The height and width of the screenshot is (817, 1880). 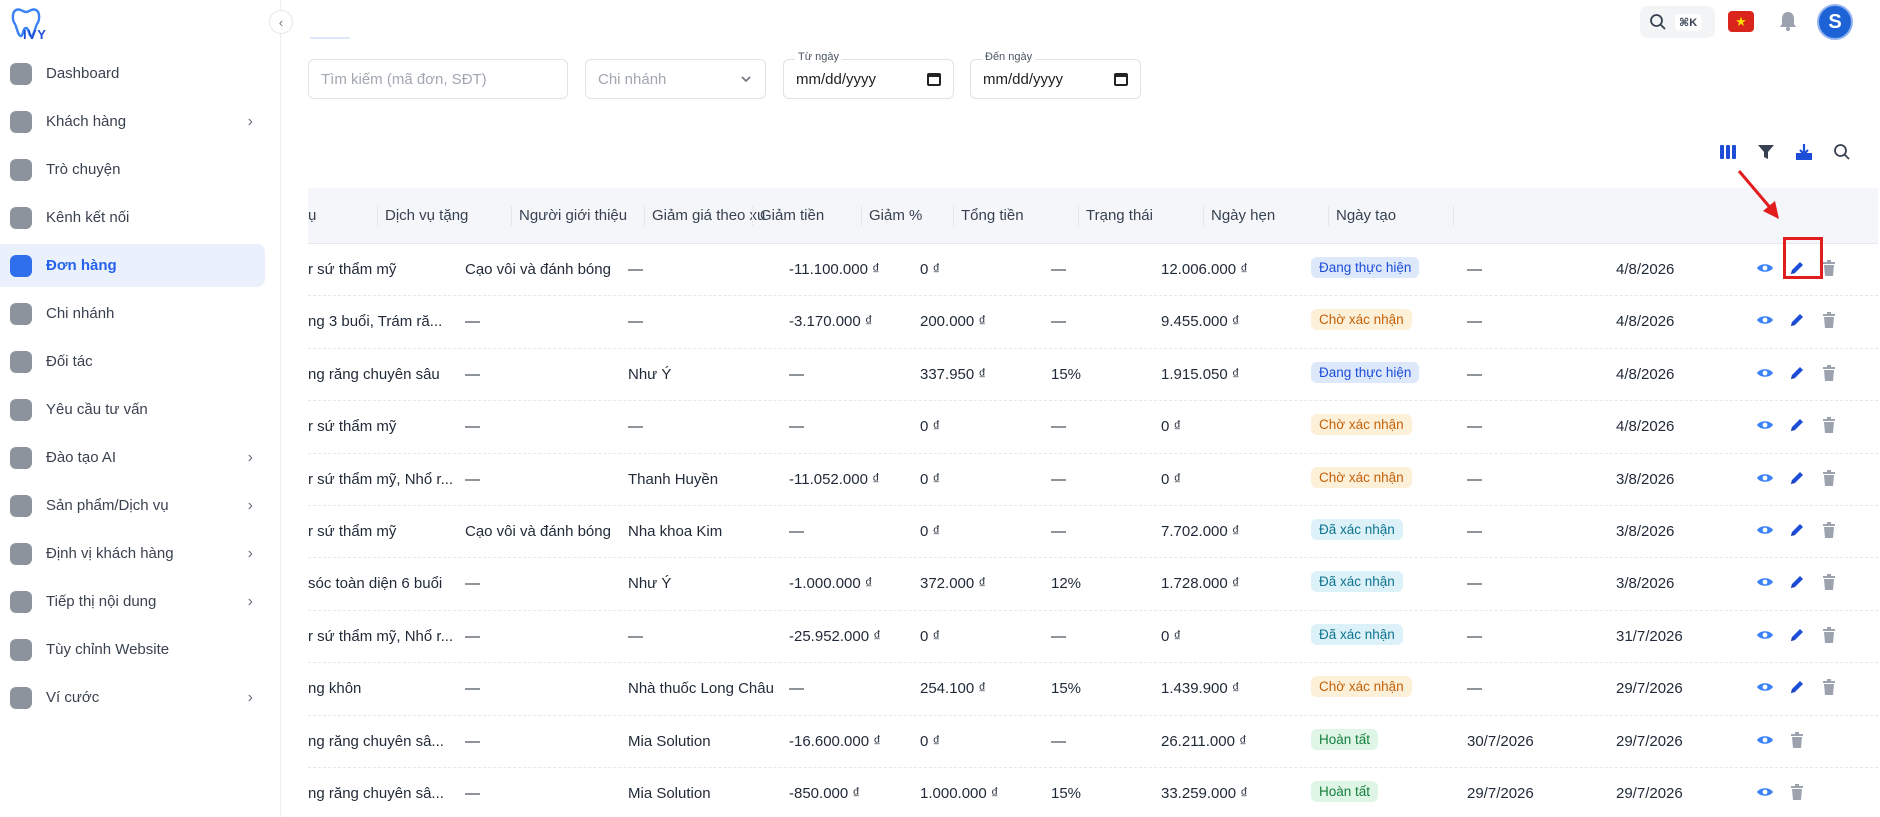 What do you see at coordinates (959, 793) in the screenshot?
I see `cell-disc: 1.000.000 ₫` at bounding box center [959, 793].